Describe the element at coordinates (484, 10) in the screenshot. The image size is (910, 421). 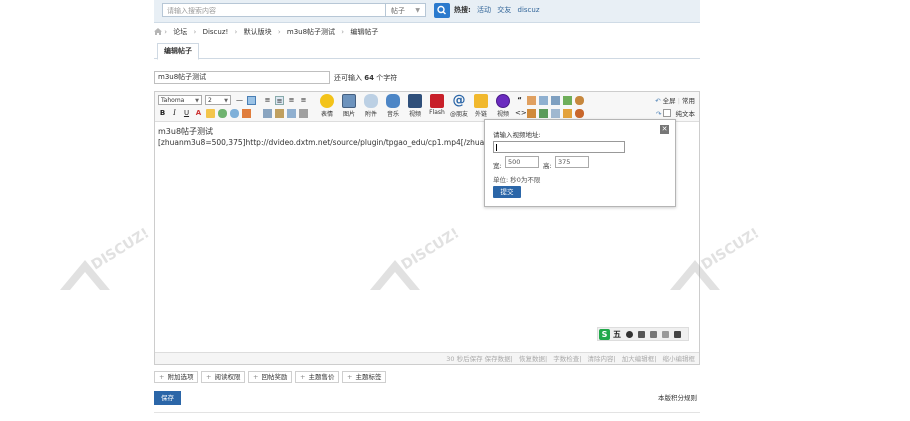
I see `hot-link-activity: 活动` at that location.